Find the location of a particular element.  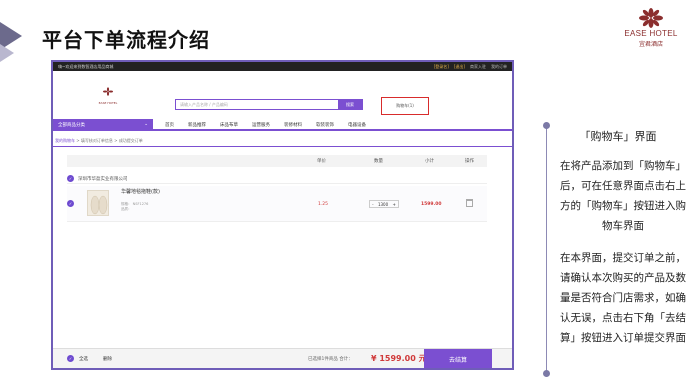

breadcrumb: 我的购物车 > 填写核对订单信息 > 成功提交订单 is located at coordinates (99, 140).